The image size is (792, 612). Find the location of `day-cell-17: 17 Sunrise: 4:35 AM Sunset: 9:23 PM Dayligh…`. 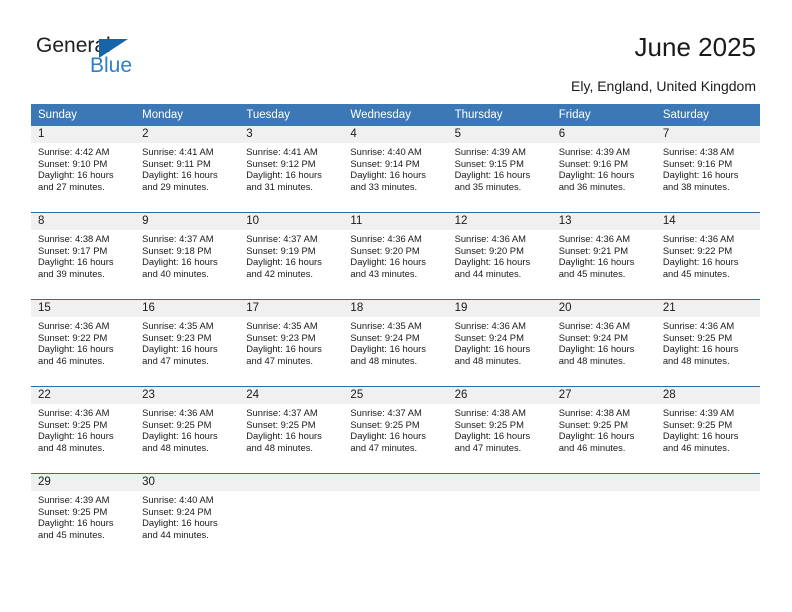

day-cell-17: 17 Sunrise: 4:35 AM Sunset: 9:23 PM Dayligh… is located at coordinates (291, 343).